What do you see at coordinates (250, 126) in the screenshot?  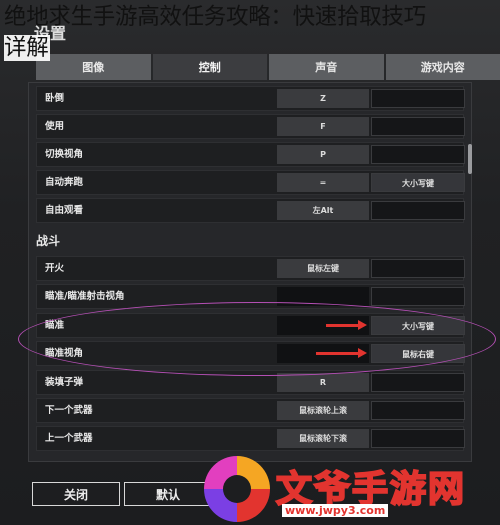 I see `keybind-row-use: 使用 F` at bounding box center [250, 126].